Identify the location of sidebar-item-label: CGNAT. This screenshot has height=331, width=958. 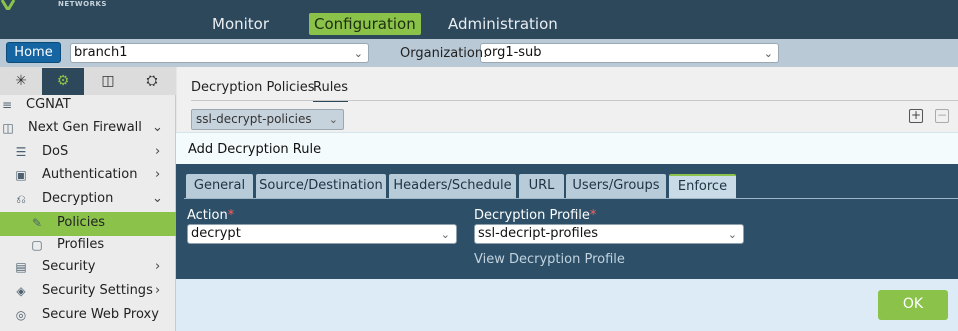
(48, 104).